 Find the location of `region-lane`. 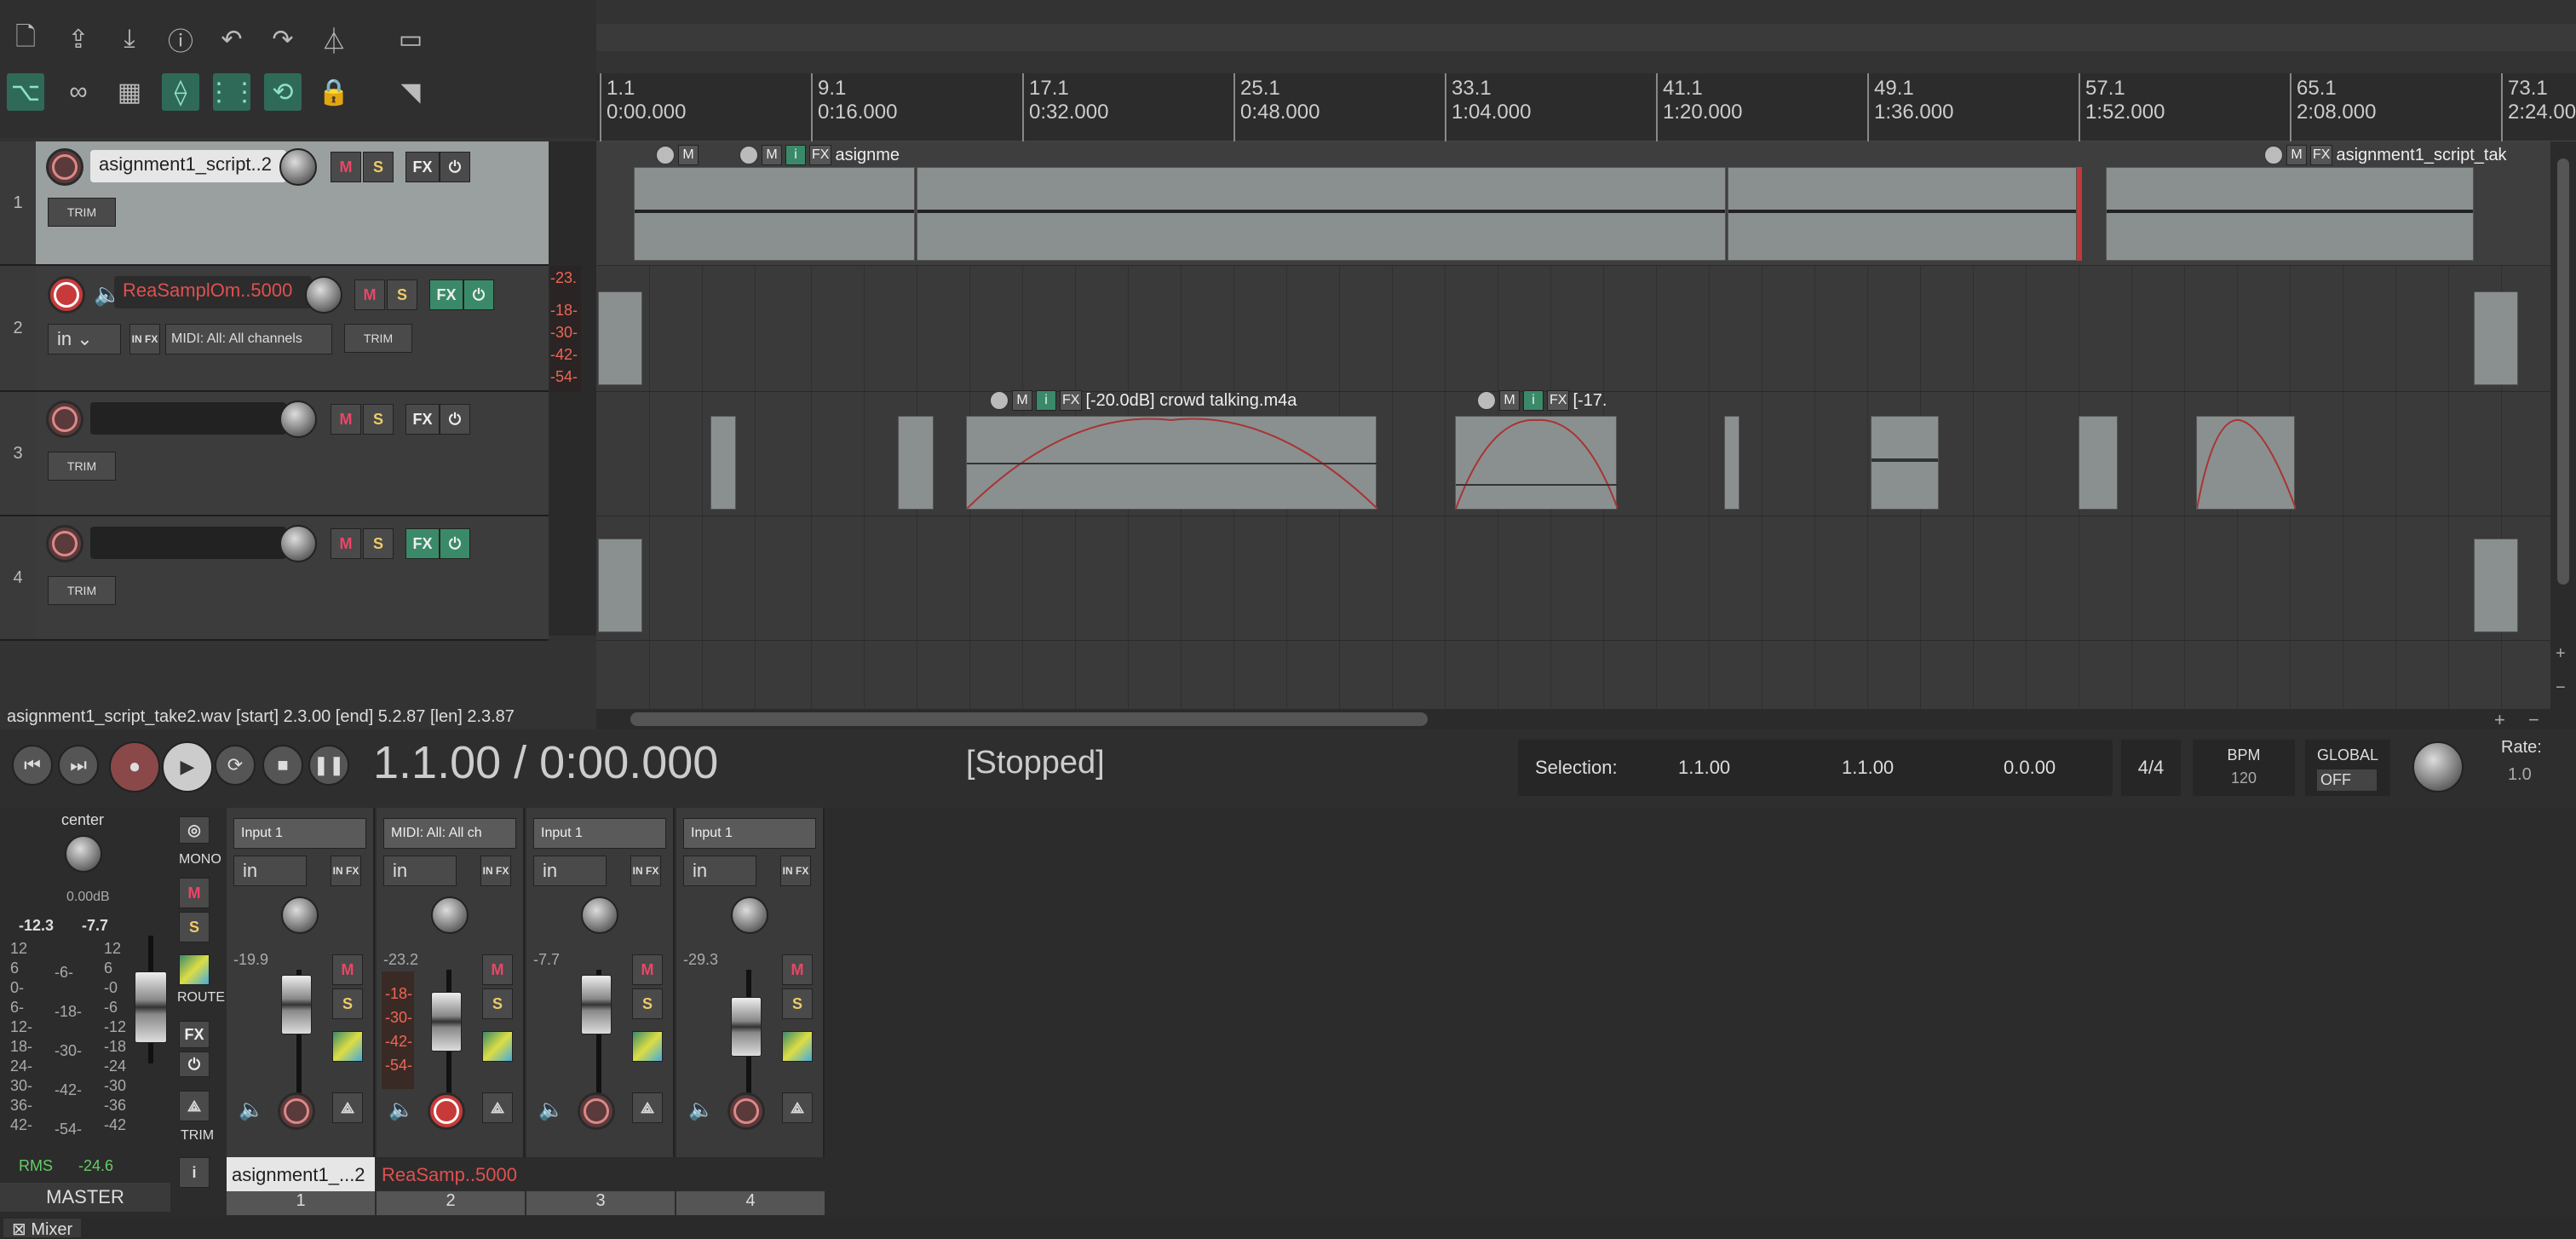

region-lane is located at coordinates (1586, 37).